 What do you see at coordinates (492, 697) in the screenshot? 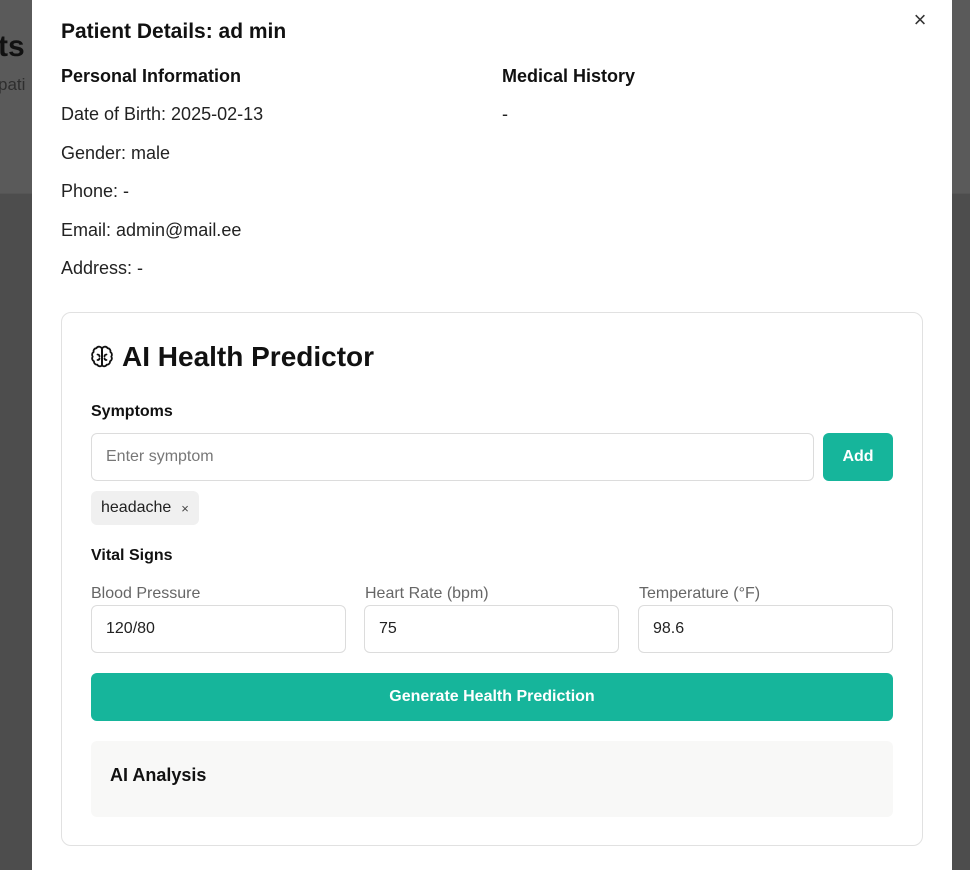
I see `generate-prediction-button: Generate Health Prediction` at bounding box center [492, 697].